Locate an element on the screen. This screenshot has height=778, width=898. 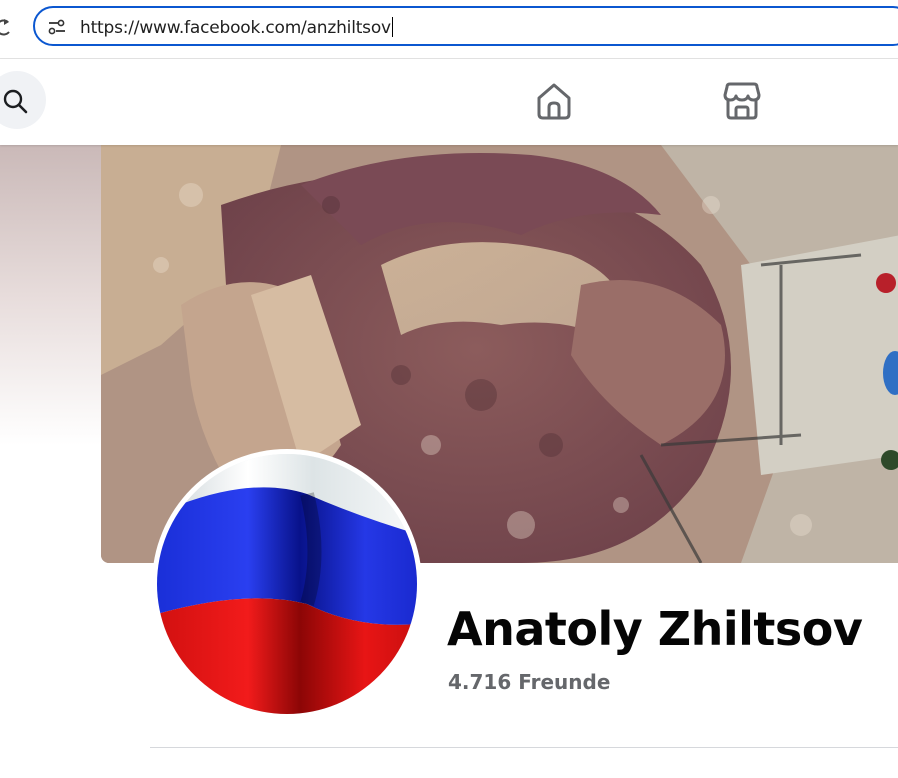
profile-name: Anatoly Zhiltsov is located at coordinates (655, 629).